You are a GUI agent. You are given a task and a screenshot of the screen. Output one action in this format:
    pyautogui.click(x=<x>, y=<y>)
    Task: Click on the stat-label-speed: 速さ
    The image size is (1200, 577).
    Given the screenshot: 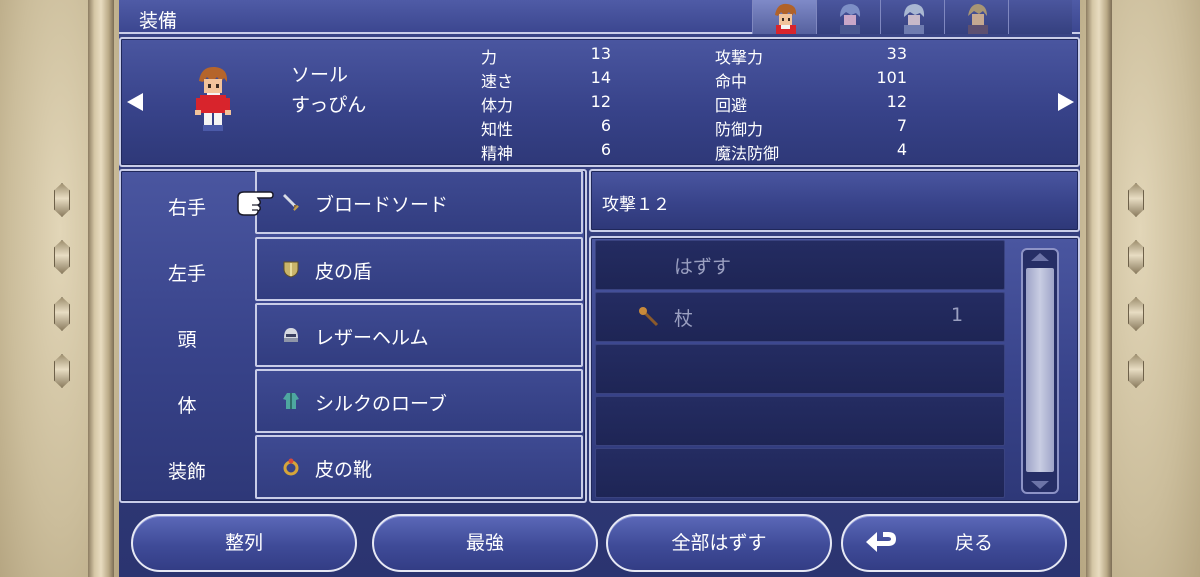 What is the action you would take?
    pyautogui.click(x=497, y=81)
    